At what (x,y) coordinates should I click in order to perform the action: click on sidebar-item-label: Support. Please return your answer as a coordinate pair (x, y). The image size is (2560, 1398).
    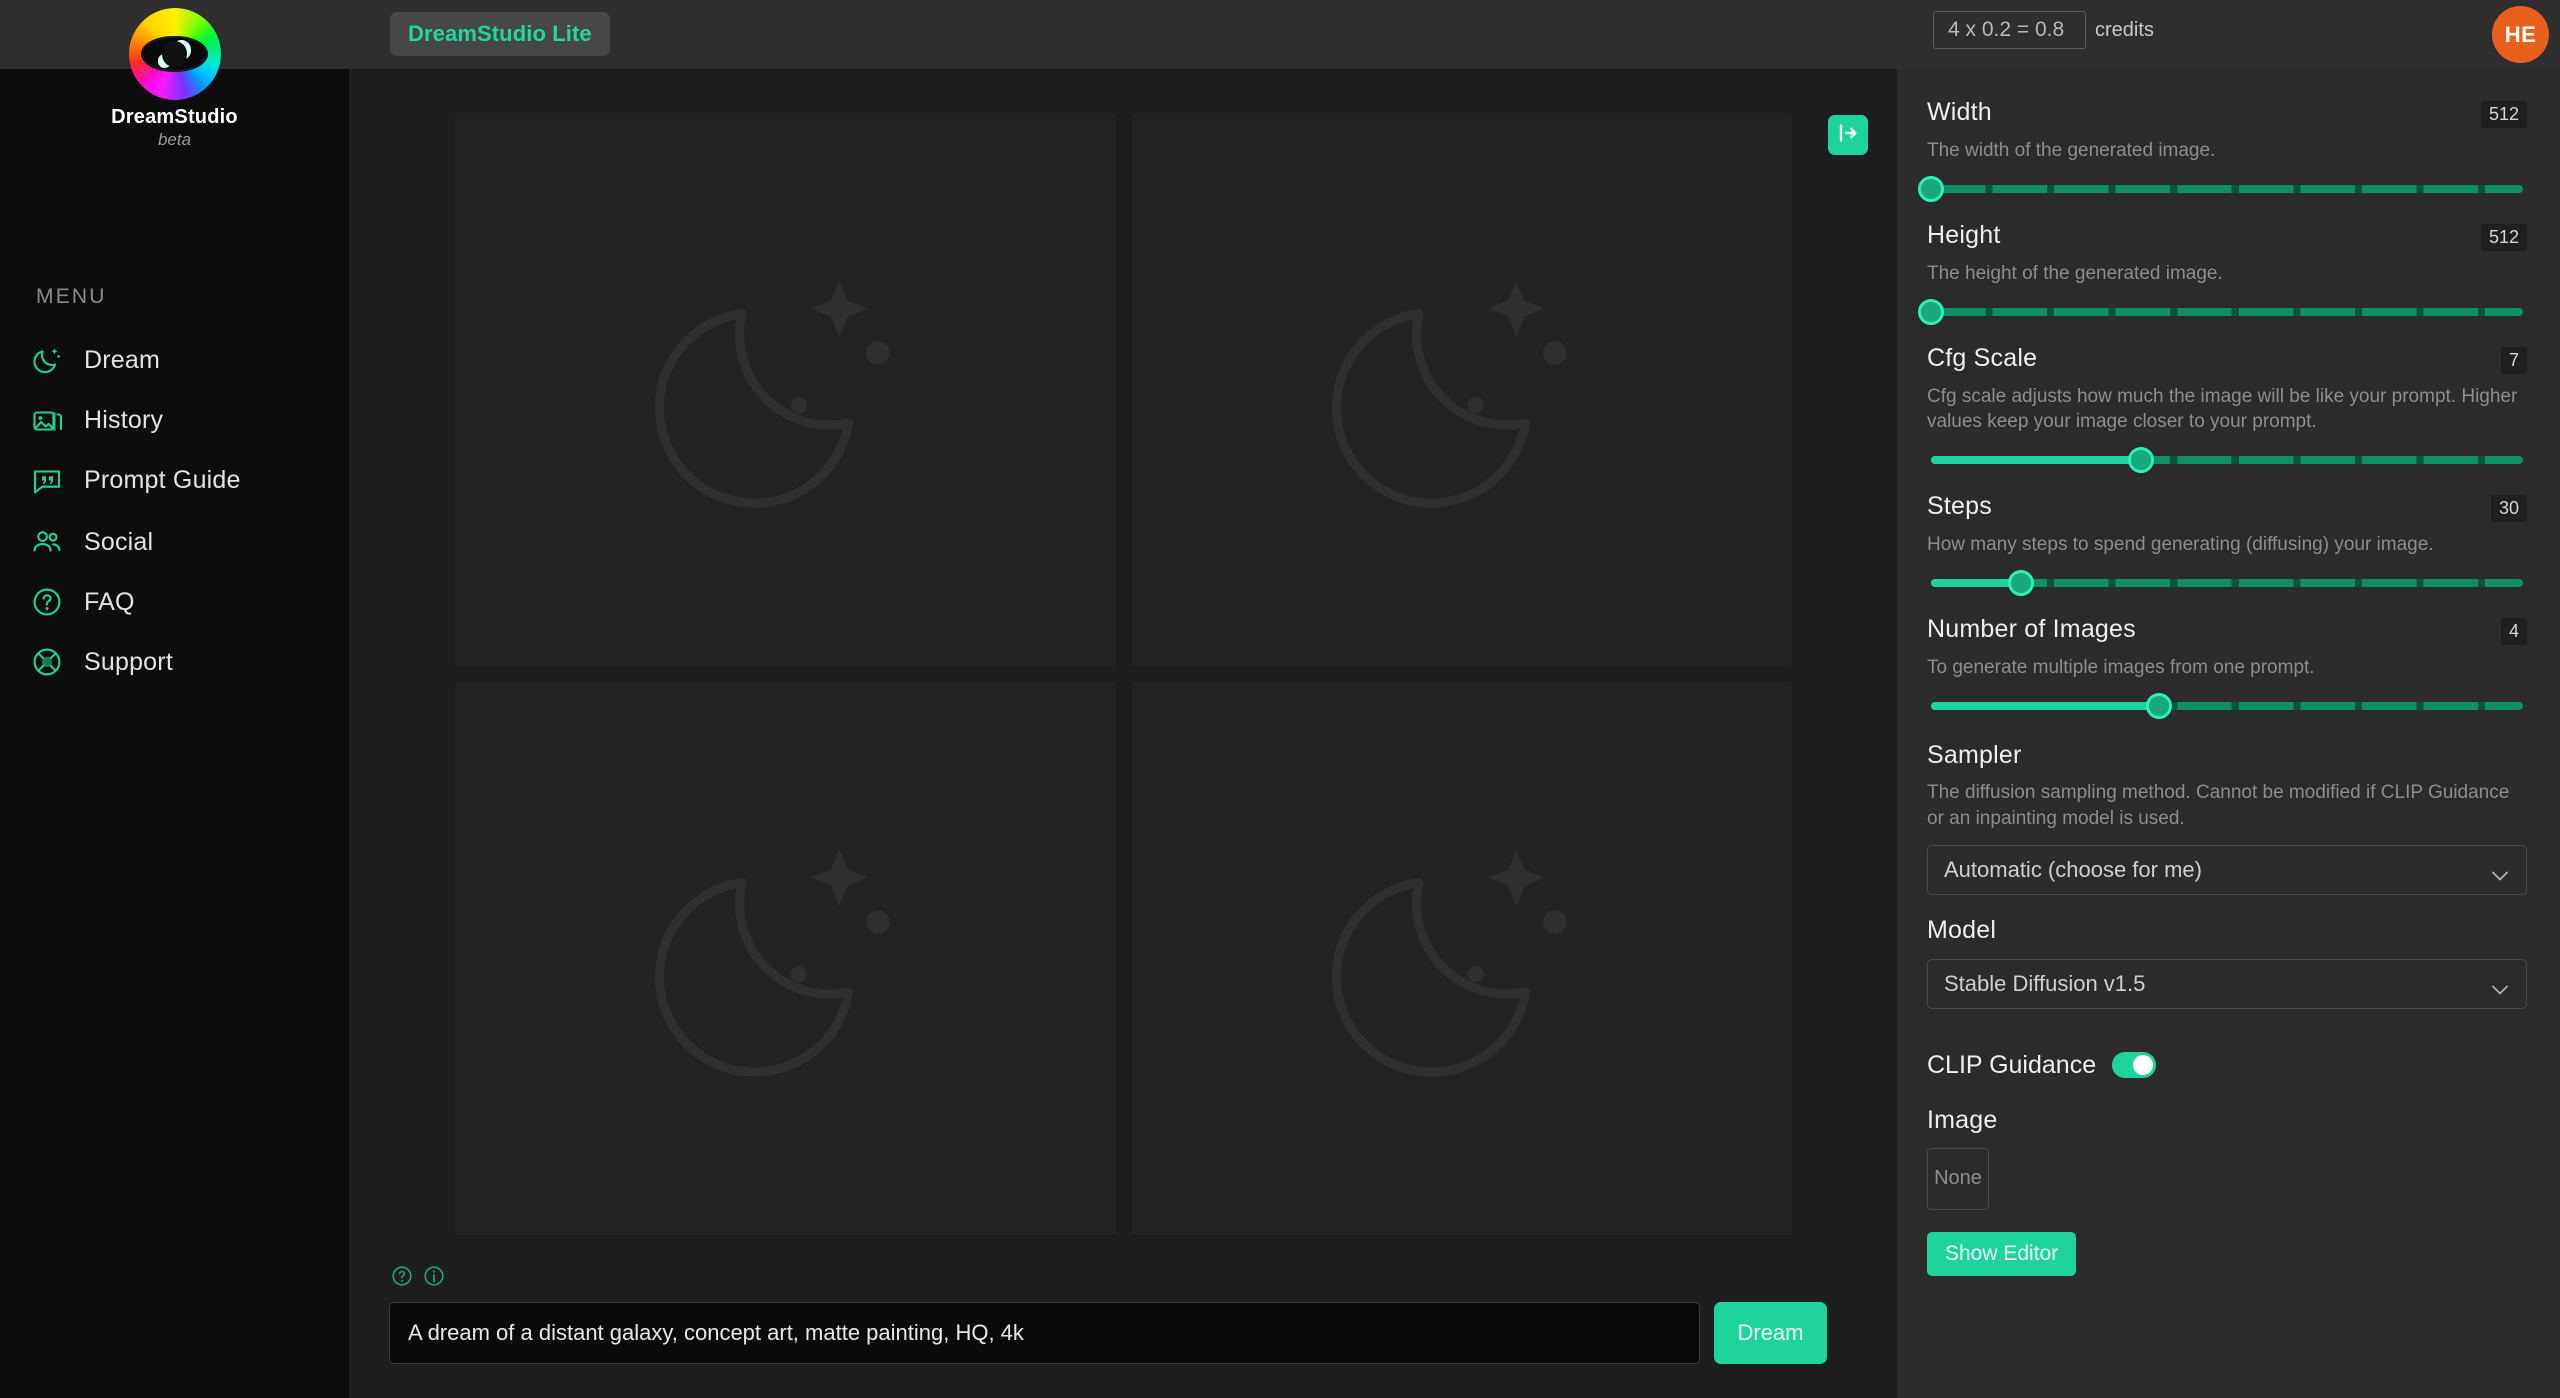
    Looking at the image, I should click on (128, 661).